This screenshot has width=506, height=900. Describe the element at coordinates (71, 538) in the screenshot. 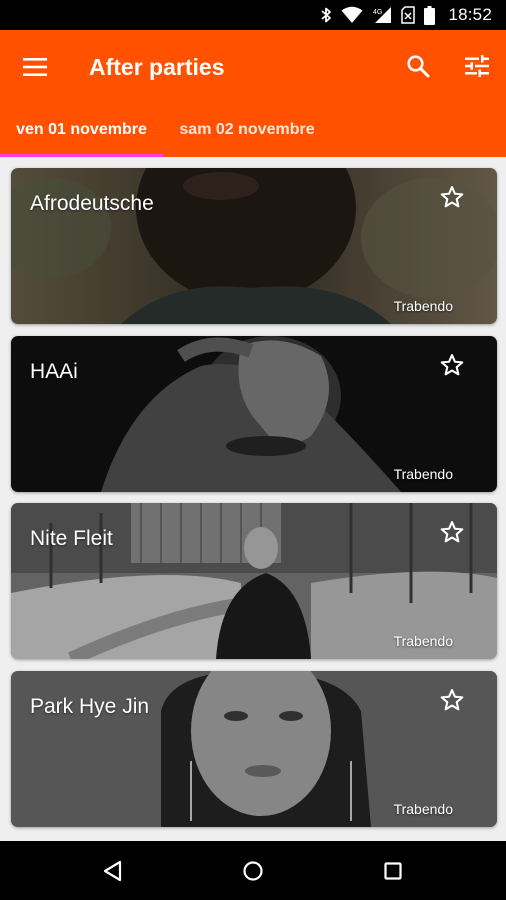

I see `event-title: Nite Fleit` at that location.